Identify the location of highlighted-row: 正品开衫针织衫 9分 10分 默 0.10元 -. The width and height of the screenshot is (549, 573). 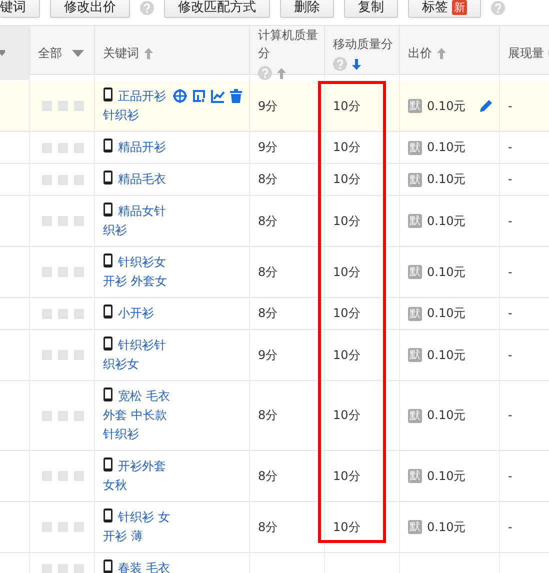
(274, 106).